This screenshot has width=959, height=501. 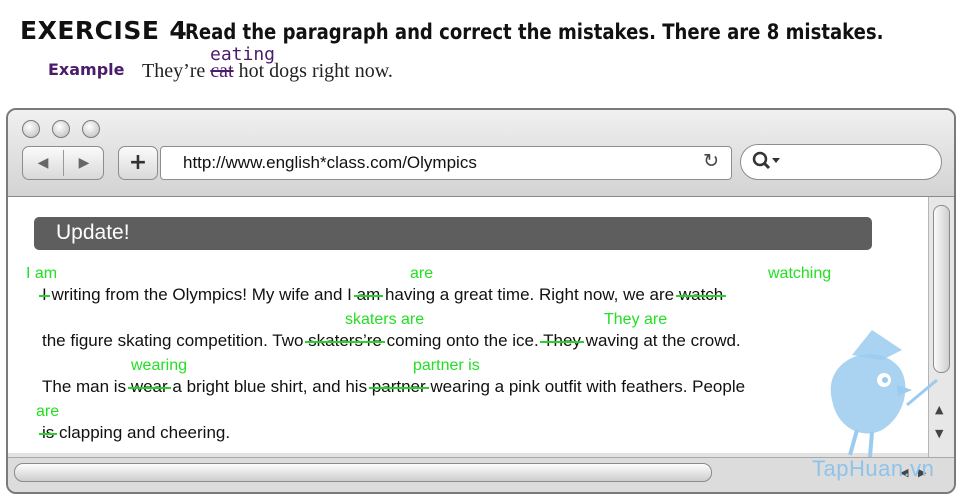 What do you see at coordinates (446, 365) in the screenshot?
I see `correction-7: partner is` at bounding box center [446, 365].